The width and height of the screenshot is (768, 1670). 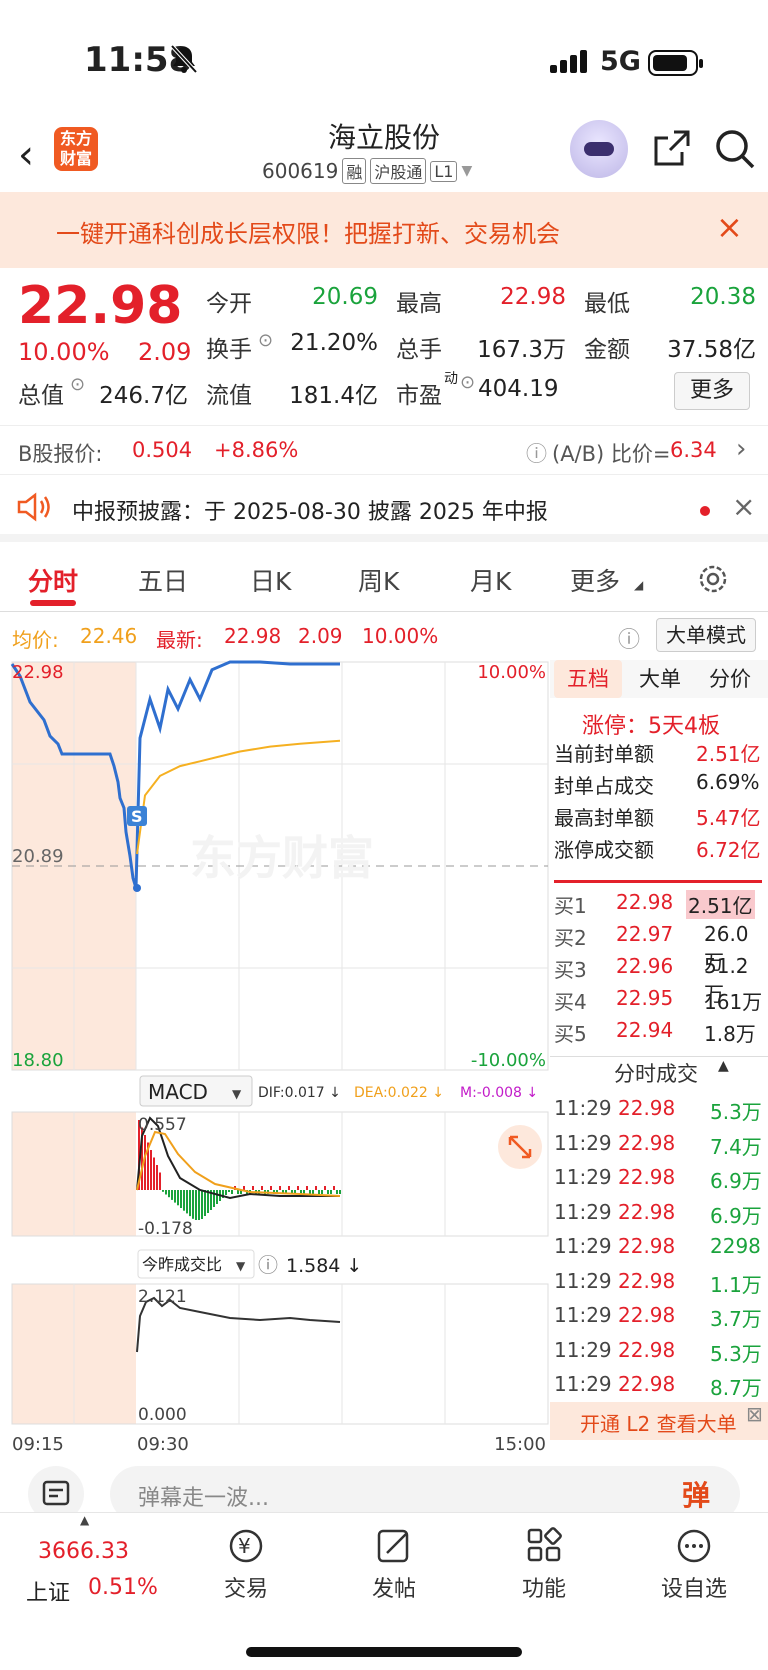 I want to click on volume-value: 167.3万, so click(x=521, y=350).